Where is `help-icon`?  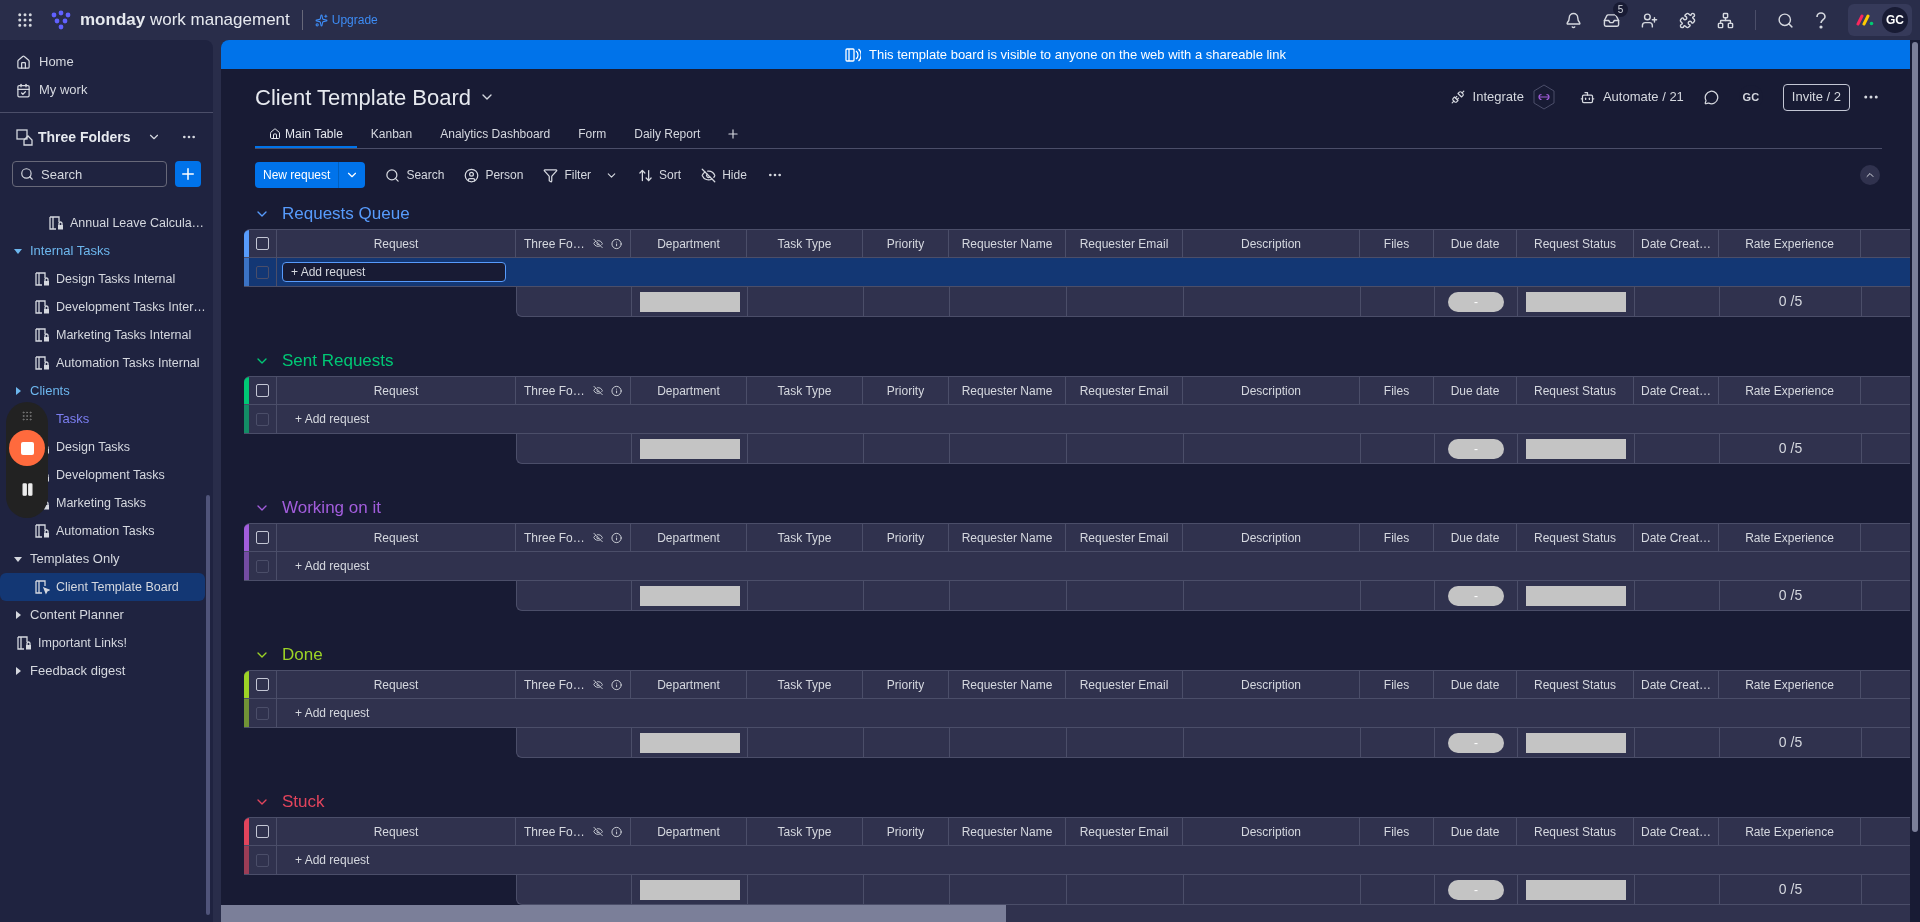 help-icon is located at coordinates (1821, 20).